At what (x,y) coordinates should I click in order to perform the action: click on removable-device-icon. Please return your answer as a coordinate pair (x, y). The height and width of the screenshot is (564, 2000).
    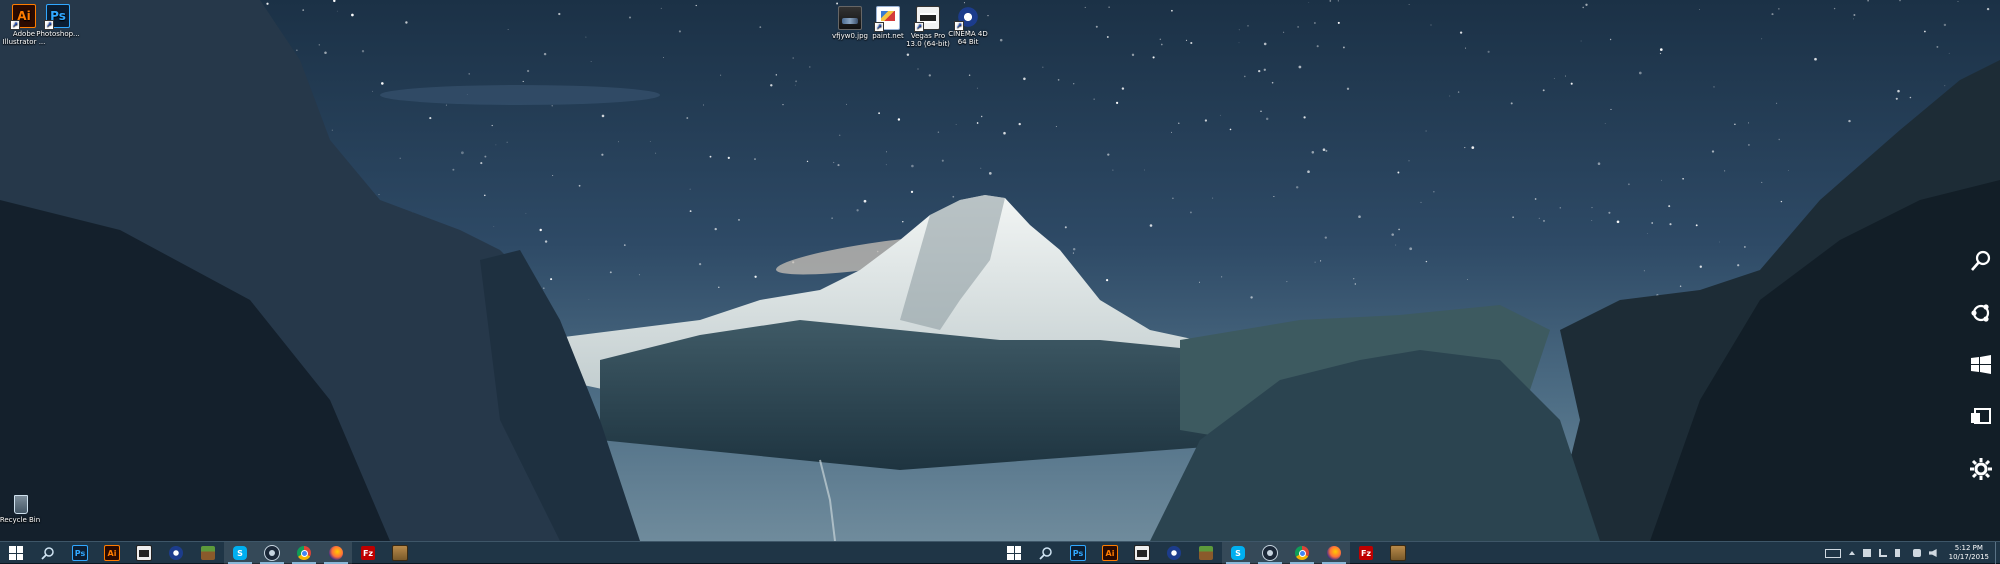
    Looking at the image, I should click on (1916, 553).